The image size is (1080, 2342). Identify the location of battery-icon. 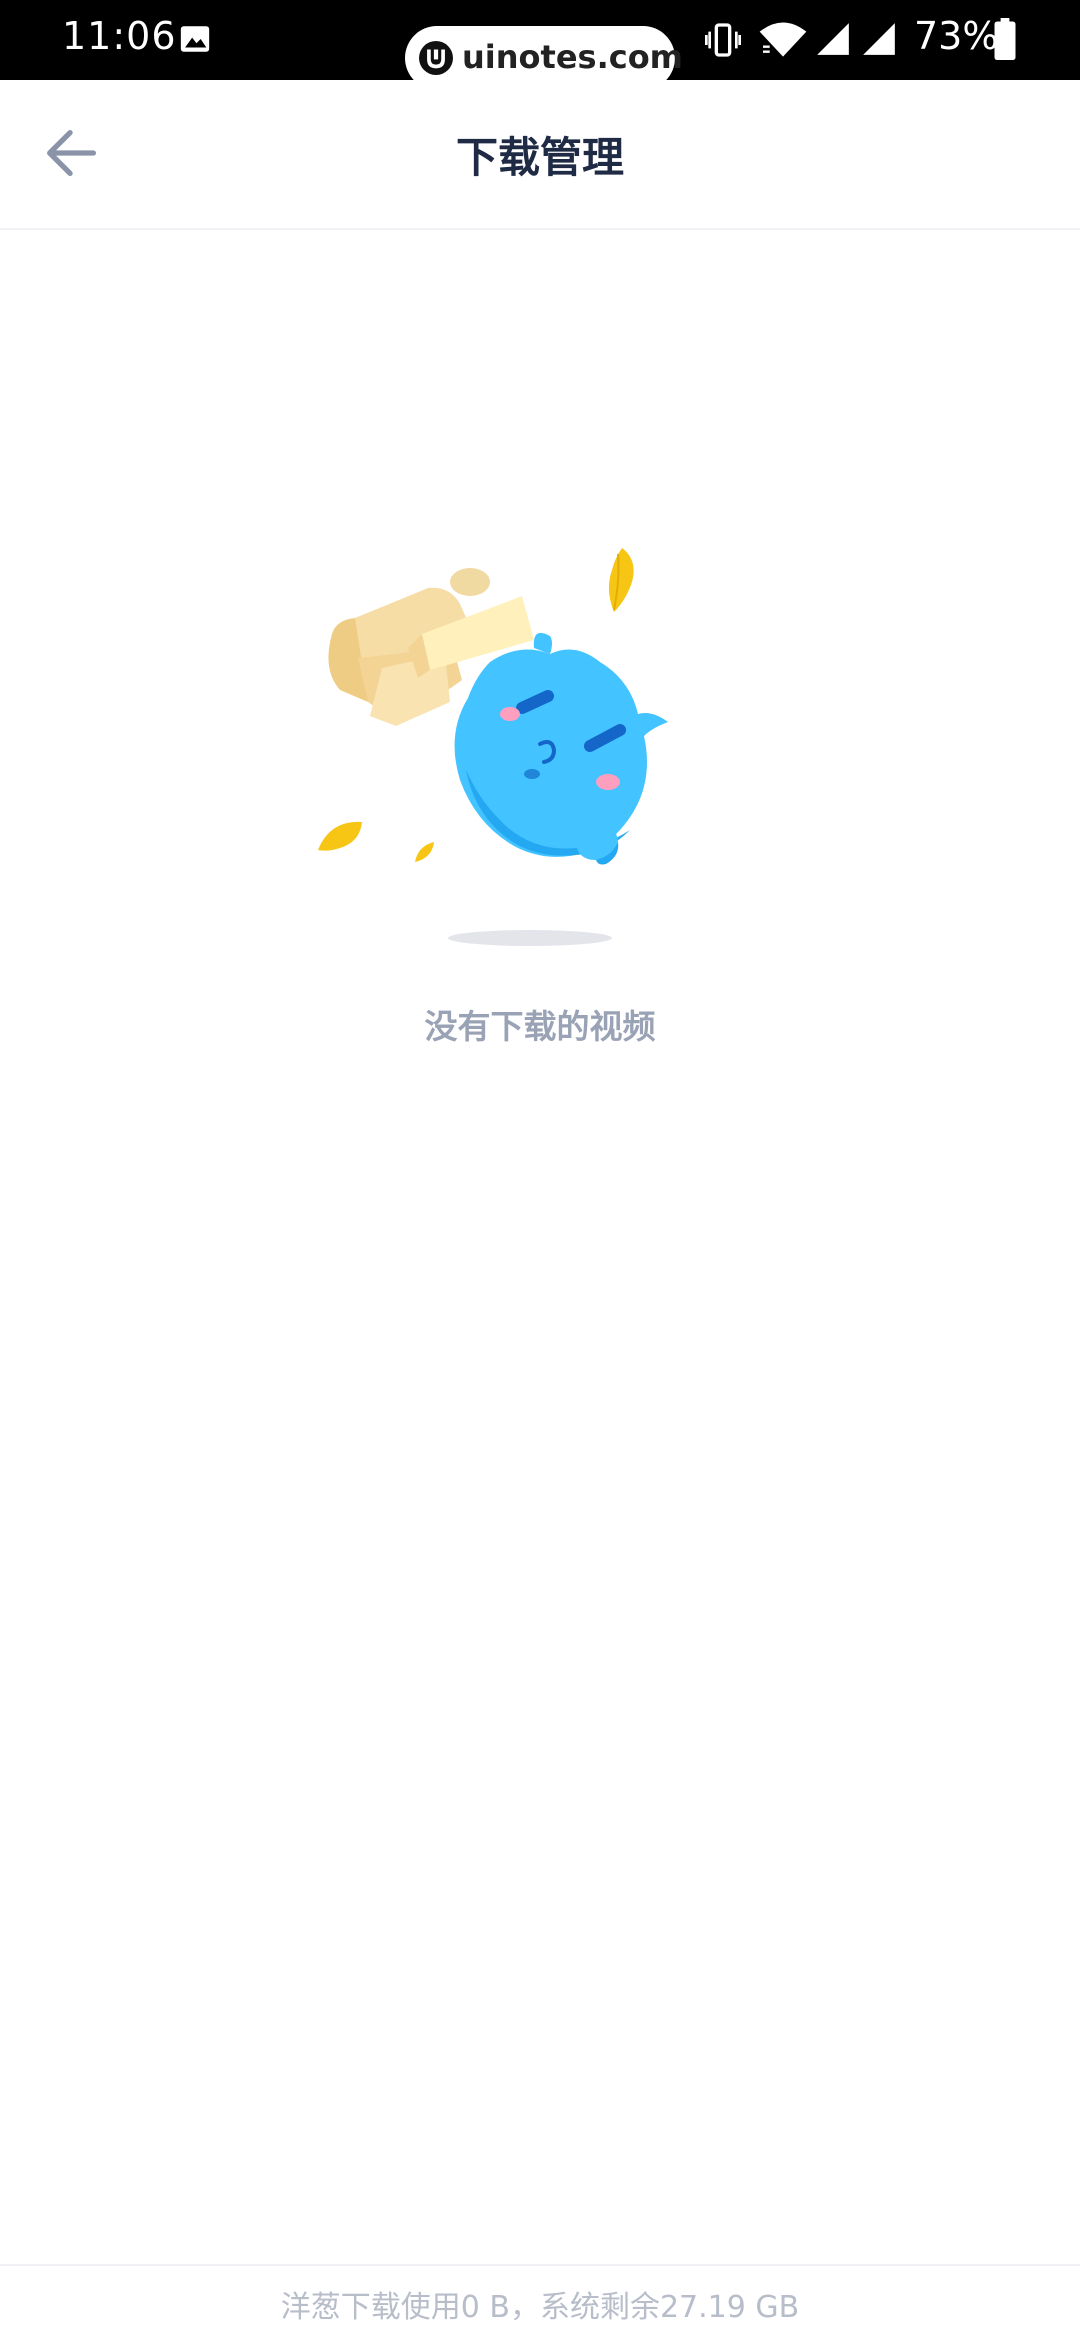
(1005, 39).